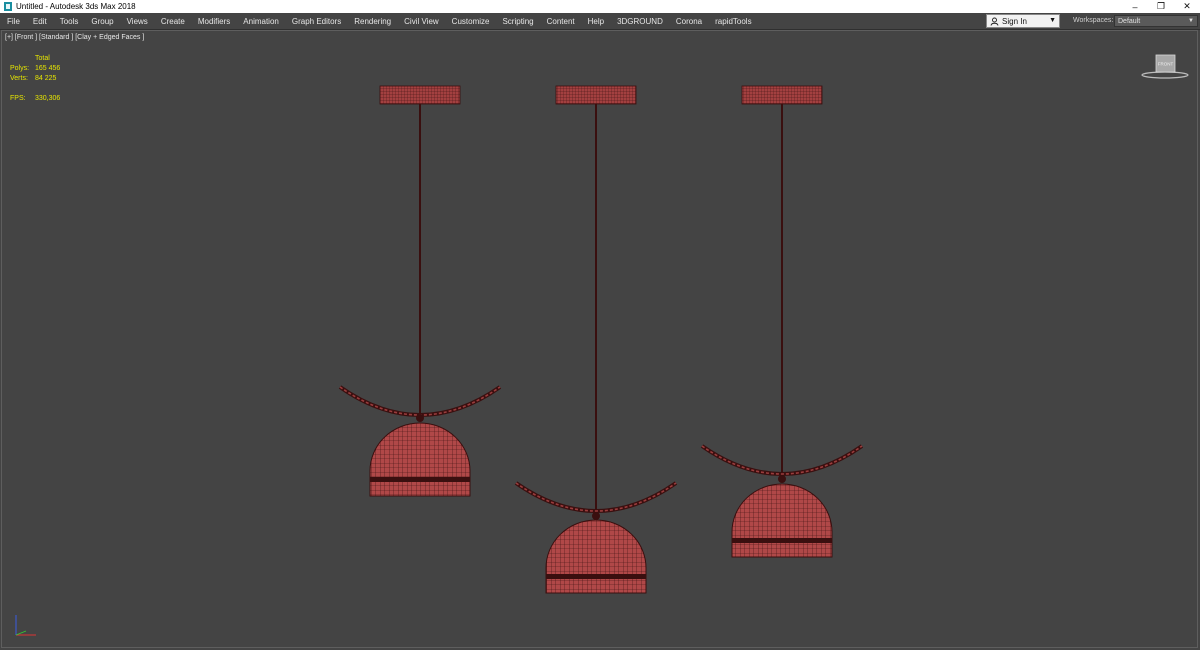  Describe the element at coordinates (1156, 21) in the screenshot. I see `workspace-select: Default ▼` at that location.